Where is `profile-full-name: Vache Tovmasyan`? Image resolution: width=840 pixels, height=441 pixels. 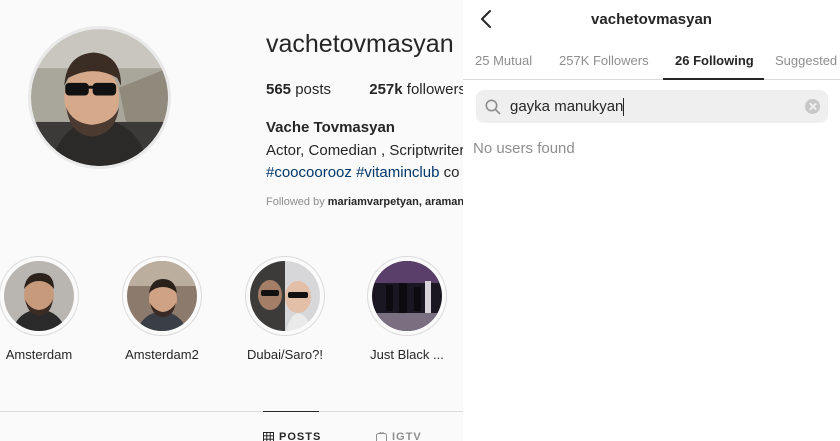
profile-full-name: Vache Tovmasyan is located at coordinates (330, 127).